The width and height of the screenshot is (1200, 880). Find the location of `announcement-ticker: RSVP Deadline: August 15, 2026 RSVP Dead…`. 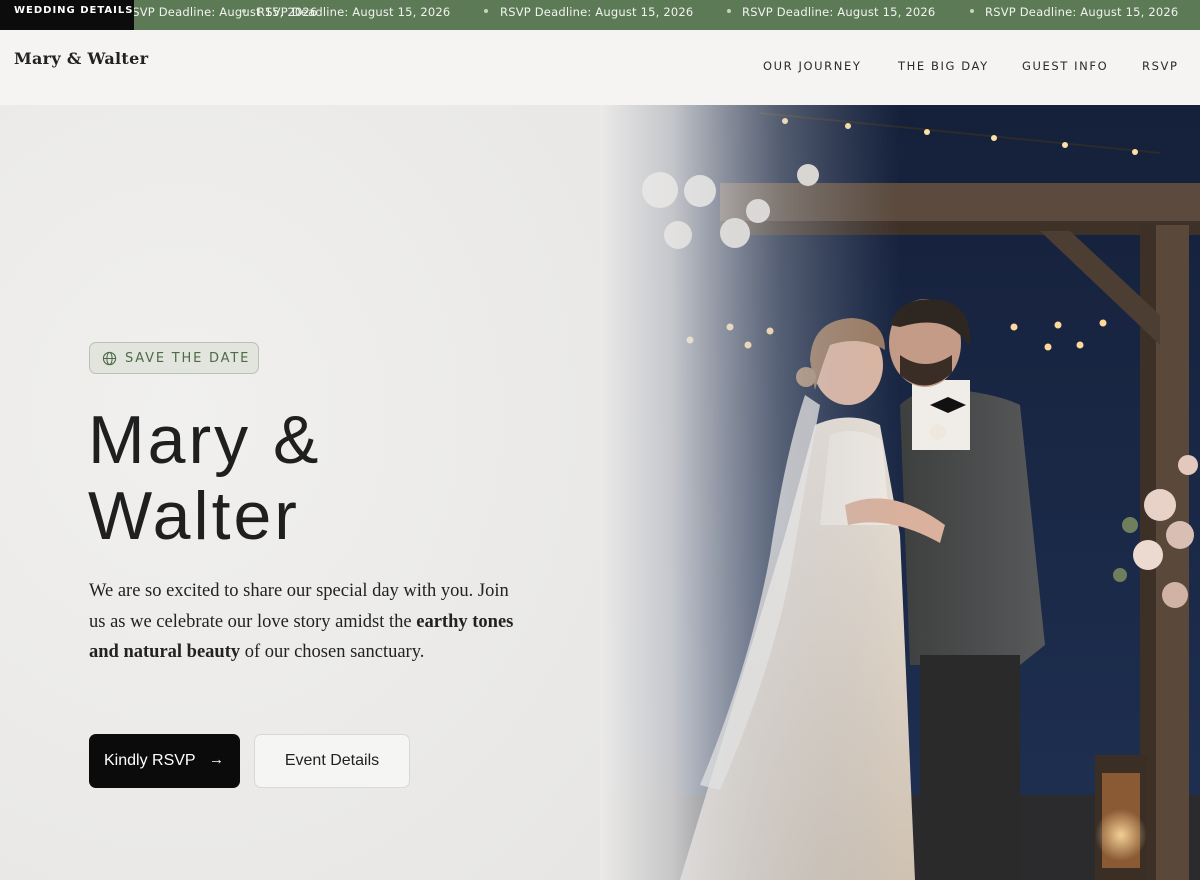

announcement-ticker: RSVP Deadline: August 15, 2026 RSVP Dead… is located at coordinates (600, 15).